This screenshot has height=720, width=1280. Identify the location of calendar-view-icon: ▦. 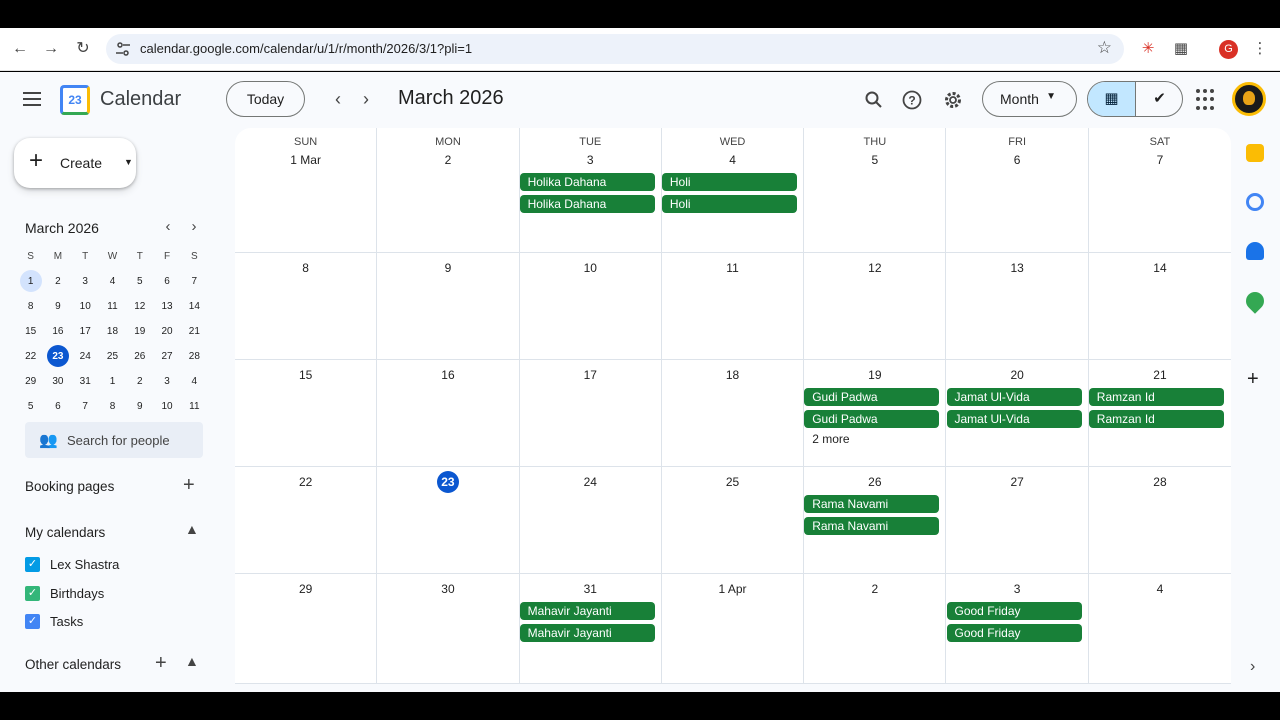
(1111, 99).